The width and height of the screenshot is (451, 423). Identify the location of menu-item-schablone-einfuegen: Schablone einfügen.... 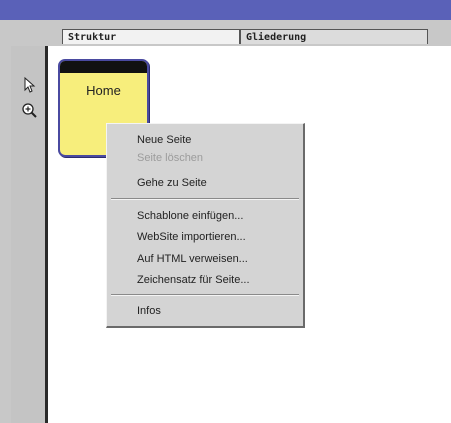
(190, 216).